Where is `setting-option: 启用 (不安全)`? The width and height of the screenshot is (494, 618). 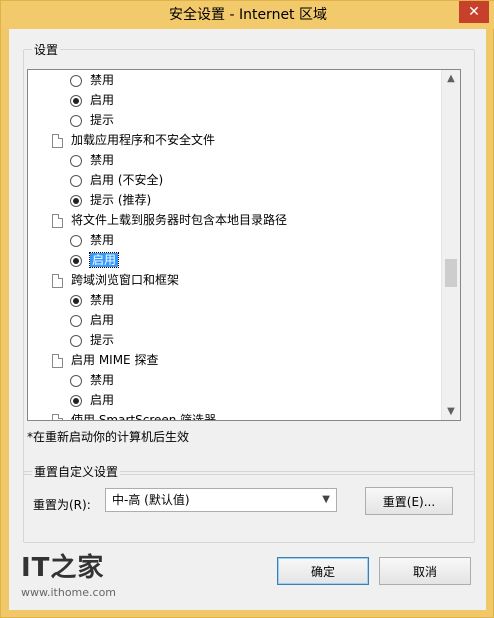
setting-option: 启用 (不安全) is located at coordinates (116, 180).